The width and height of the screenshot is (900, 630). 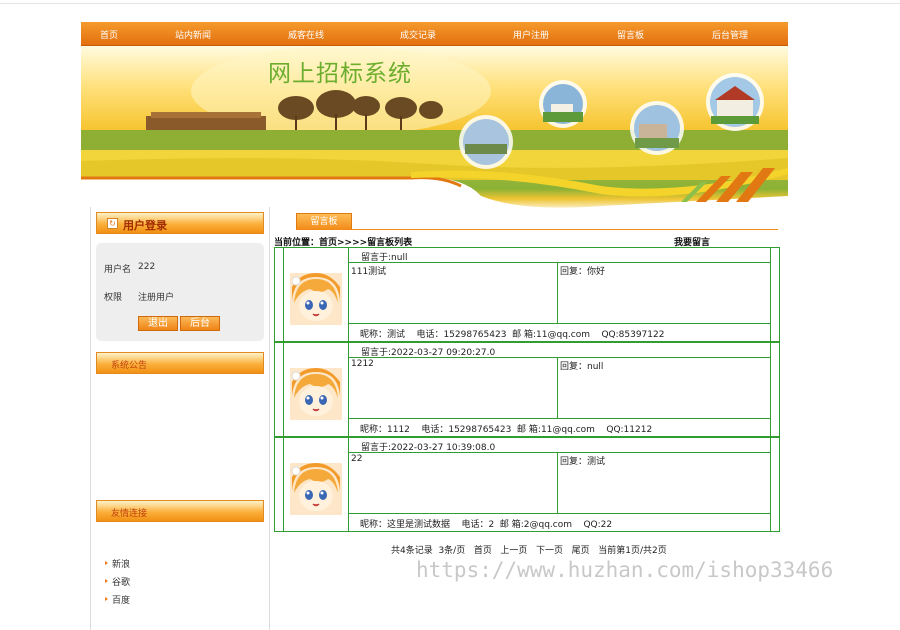 What do you see at coordinates (428, 448) in the screenshot?
I see `message-time: 留言于:2022-03-27 10:39:08.0` at bounding box center [428, 448].